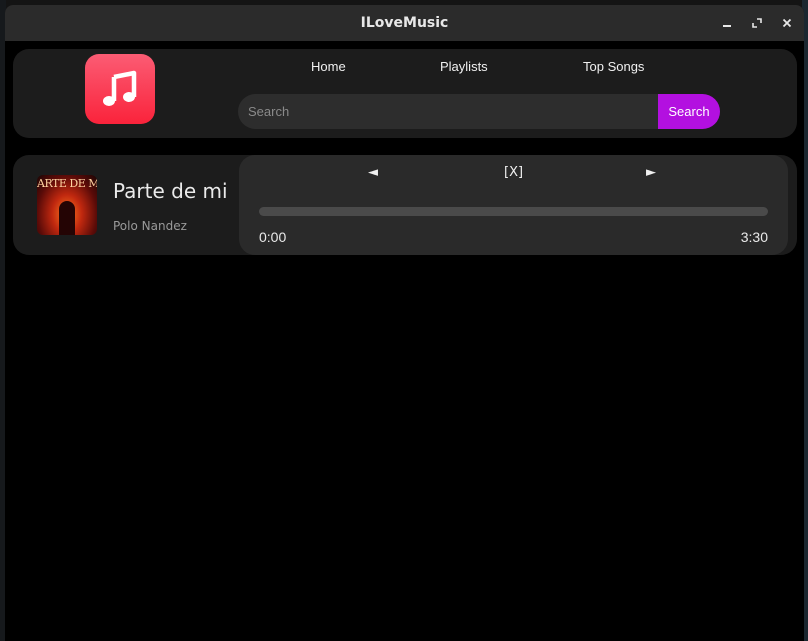 The height and width of the screenshot is (641, 808). I want to click on close-icon, so click(787, 23).